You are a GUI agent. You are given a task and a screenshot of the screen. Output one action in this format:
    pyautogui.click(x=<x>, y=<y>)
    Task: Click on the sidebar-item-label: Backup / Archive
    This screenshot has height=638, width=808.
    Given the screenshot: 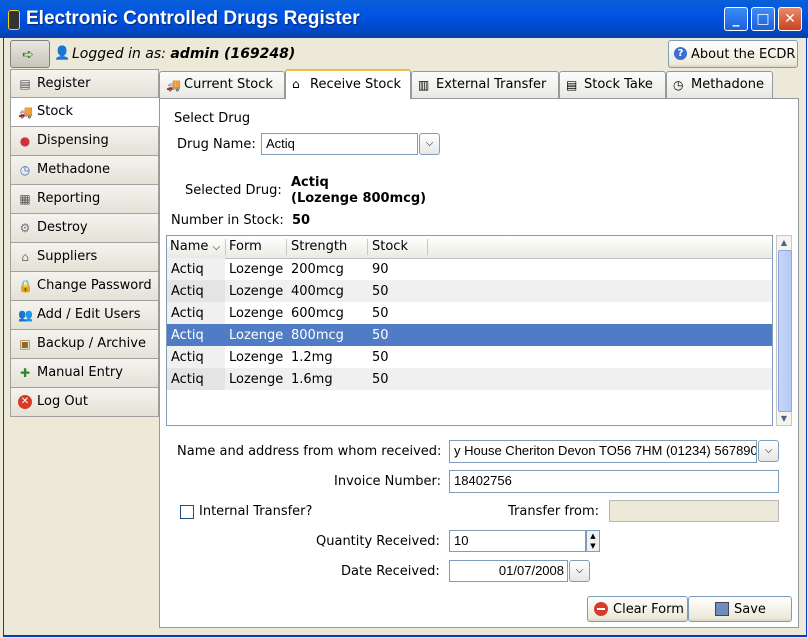 What is the action you would take?
    pyautogui.click(x=91, y=343)
    